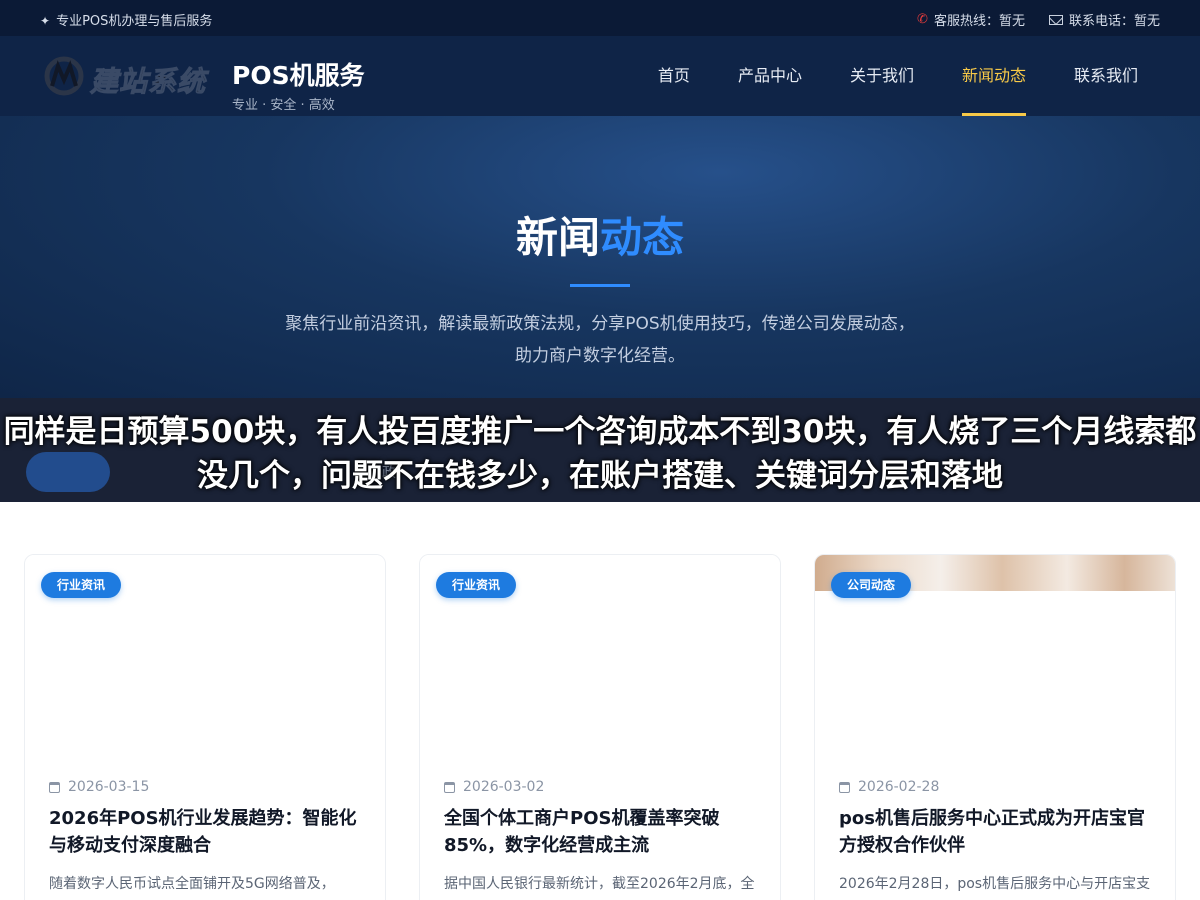 The image size is (1200, 900). What do you see at coordinates (899, 787) in the screenshot?
I see `date-text: 2026-02-28` at bounding box center [899, 787].